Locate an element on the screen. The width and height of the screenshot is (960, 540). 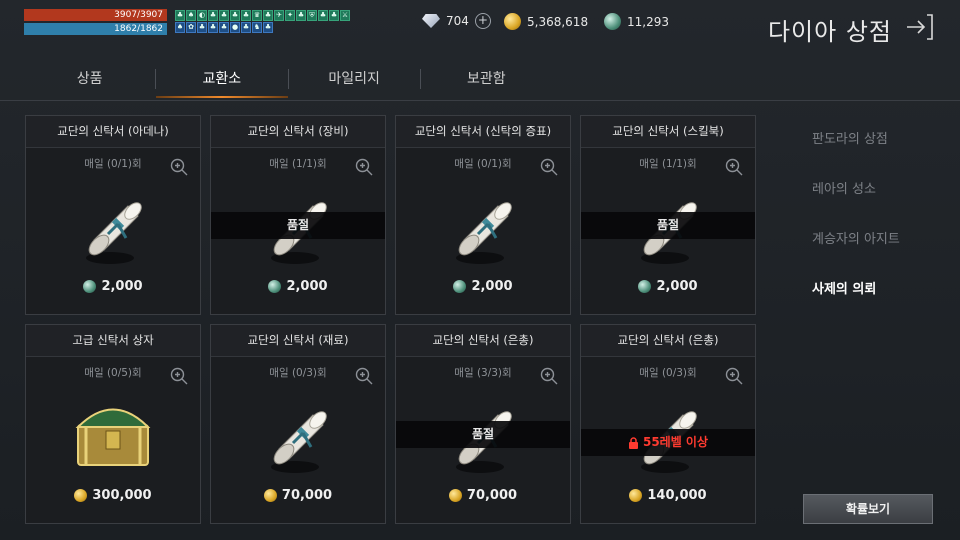
treasure-chest-icon is located at coordinates (113, 432).